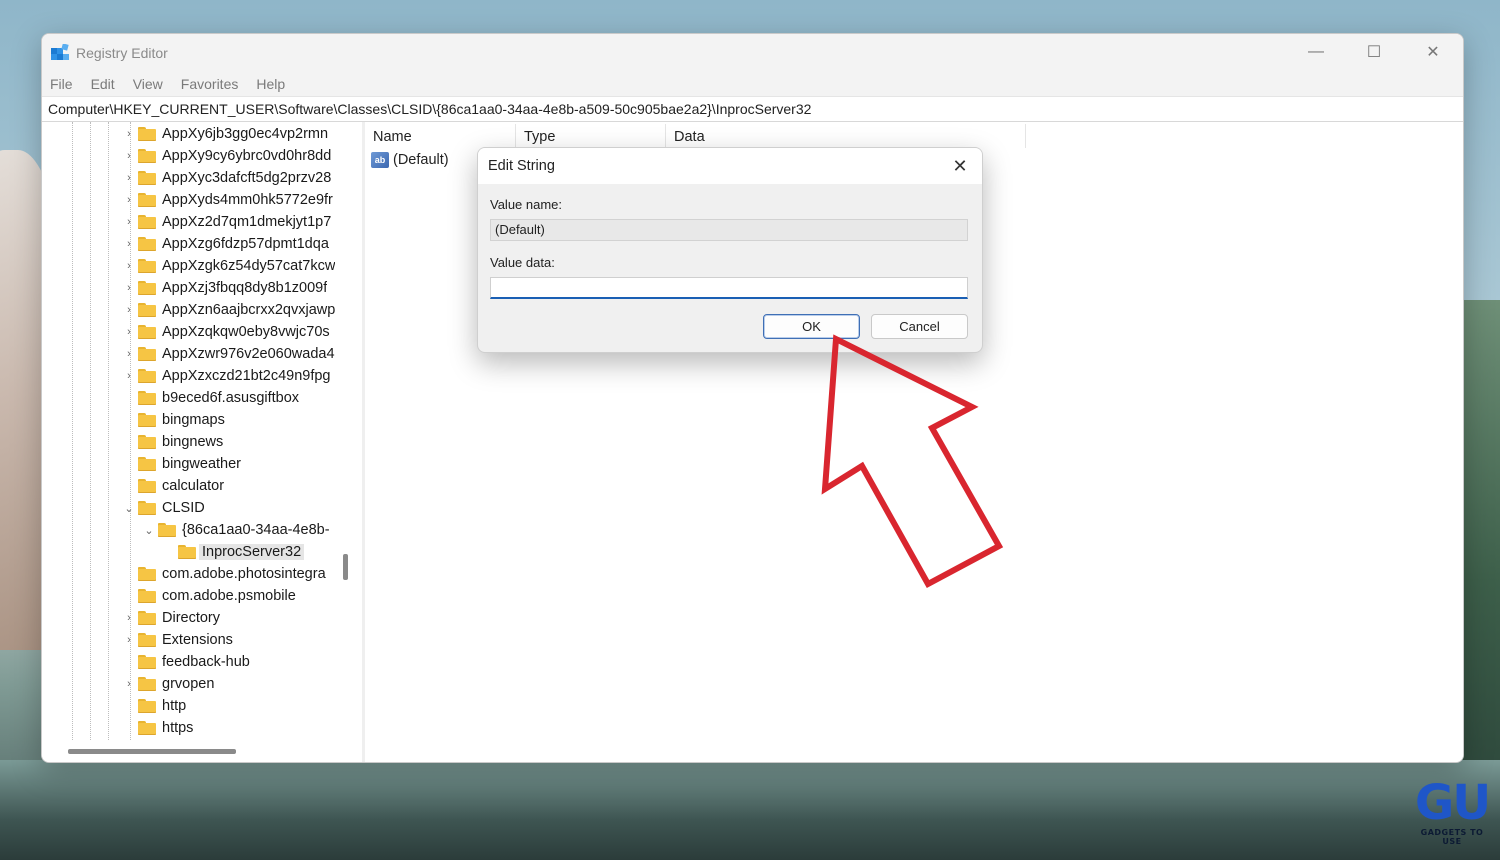 This screenshot has width=1500, height=860. Describe the element at coordinates (410, 160) in the screenshot. I see `value-row-default: ab (Default)` at that location.